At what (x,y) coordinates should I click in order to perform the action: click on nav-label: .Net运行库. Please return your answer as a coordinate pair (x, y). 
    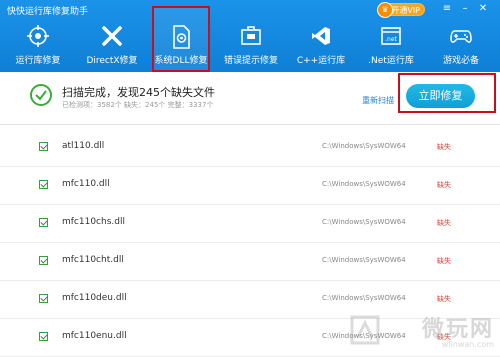
    Looking at the image, I should click on (391, 61).